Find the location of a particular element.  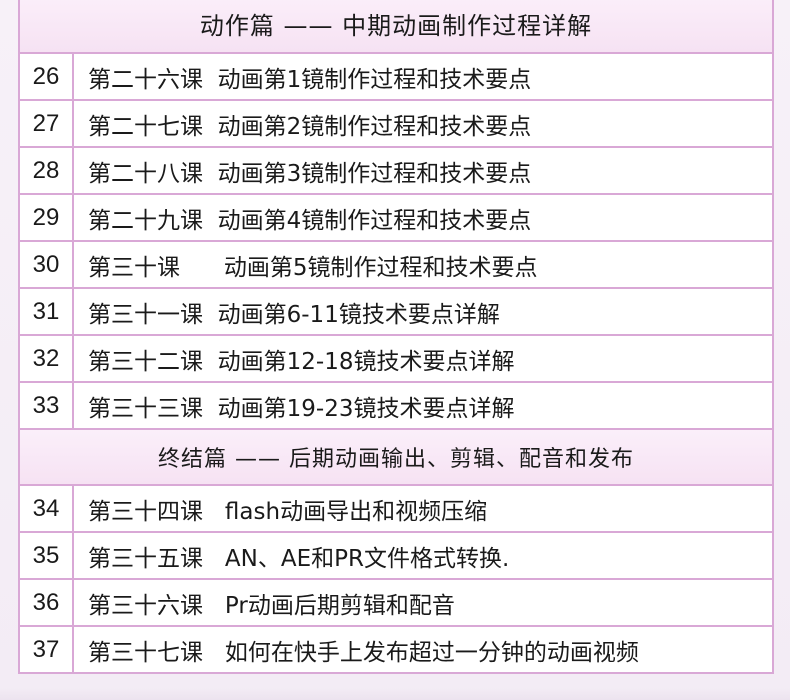

lesson-title: 第二十八课 动画第3镜制作过程和技术要点 is located at coordinates (310, 173).